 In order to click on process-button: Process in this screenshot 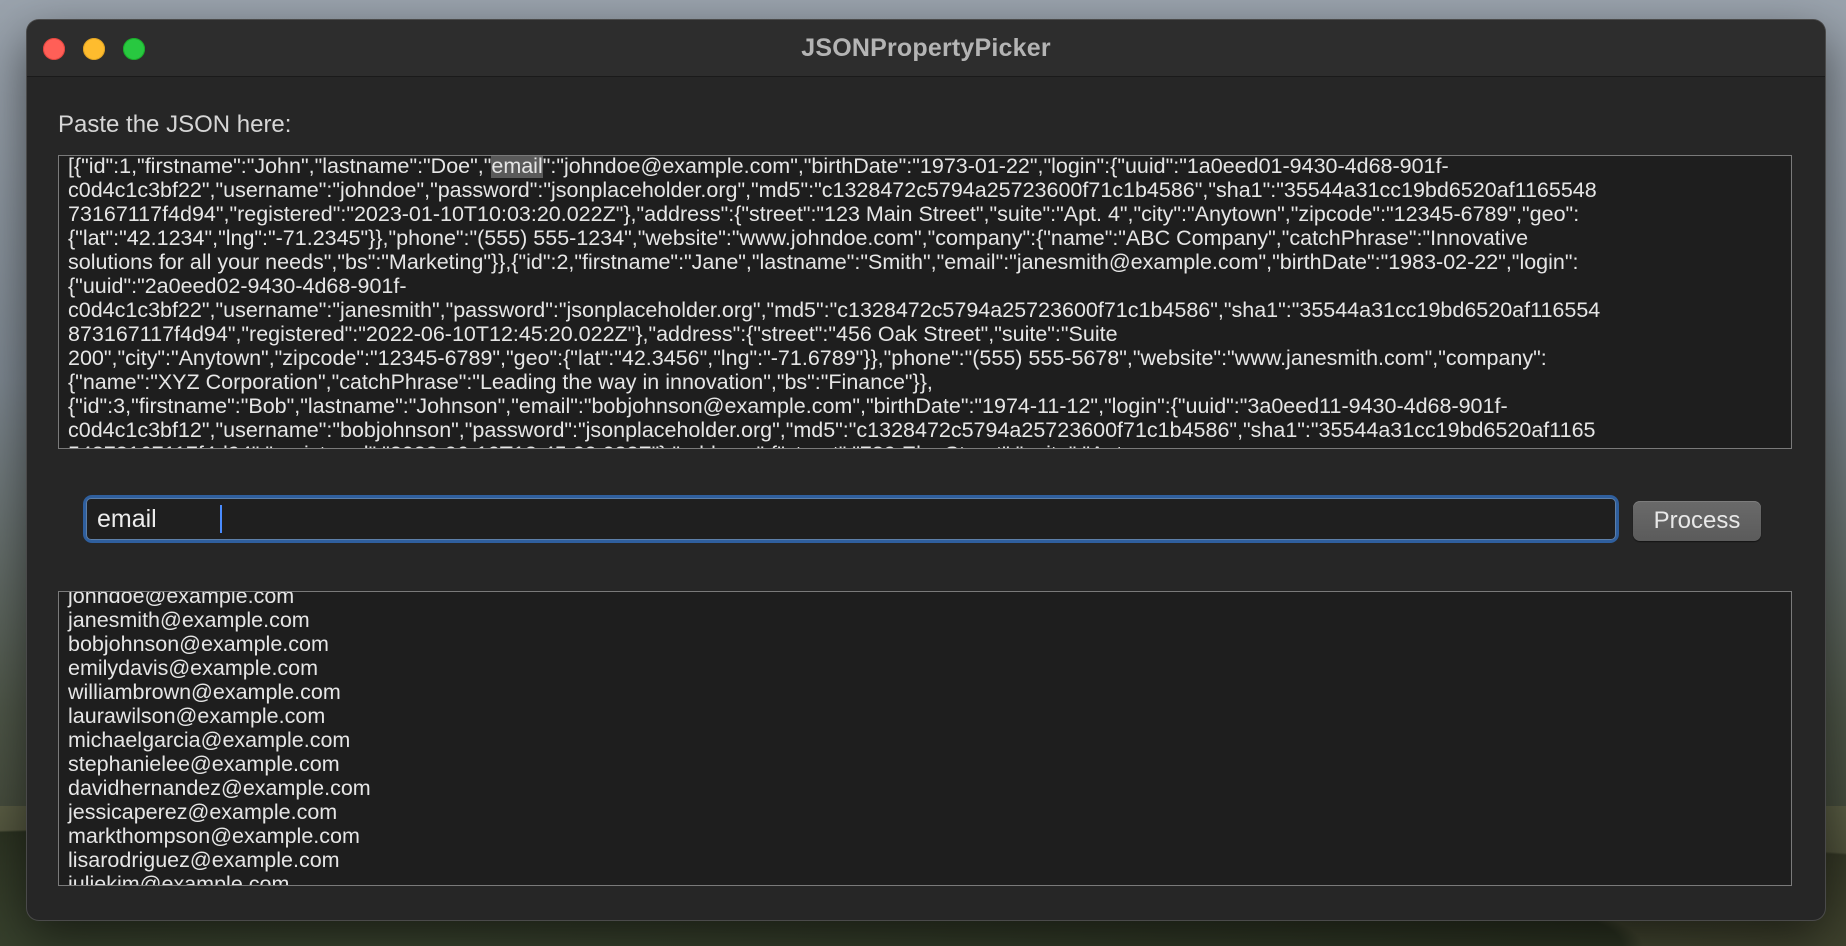, I will do `click(1697, 521)`.